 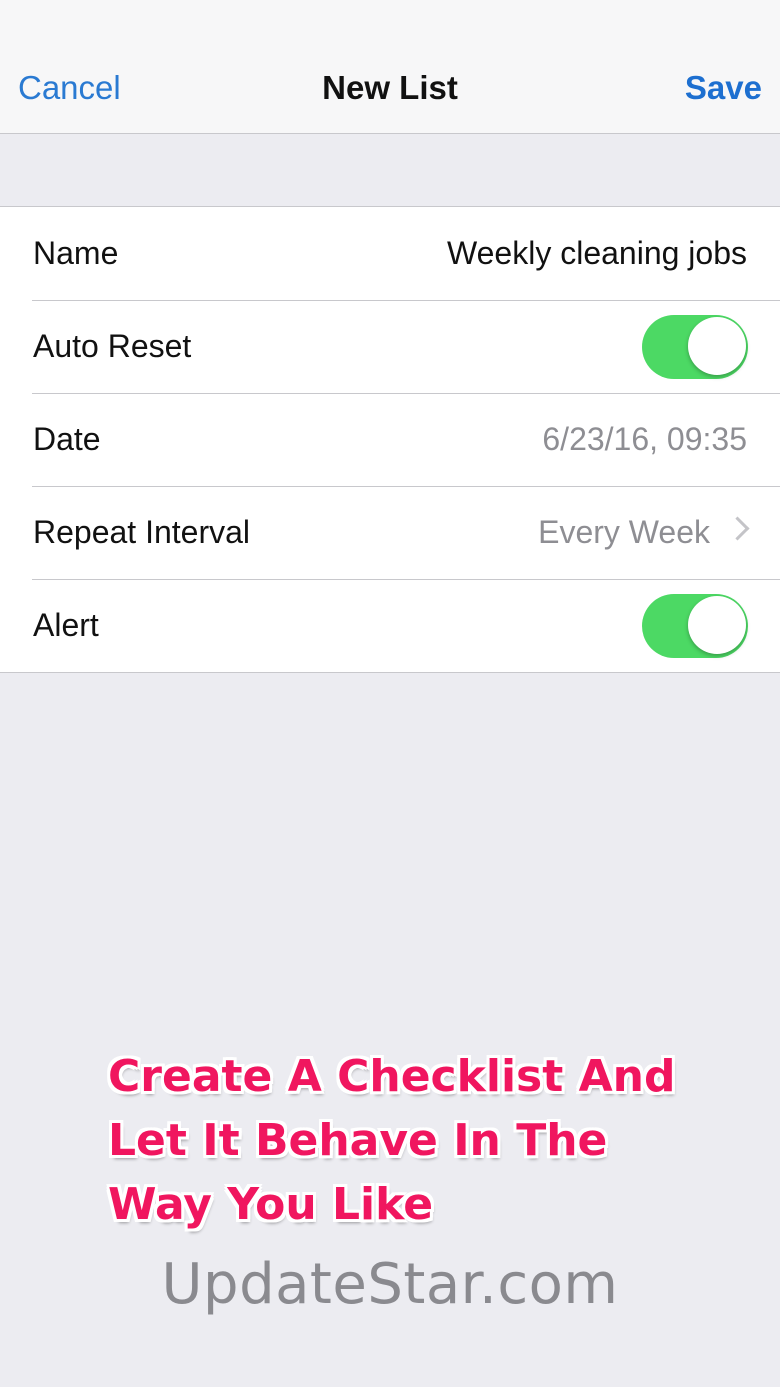 What do you see at coordinates (597, 253) in the screenshot?
I see `name-field: Weekly cleaning jobs` at bounding box center [597, 253].